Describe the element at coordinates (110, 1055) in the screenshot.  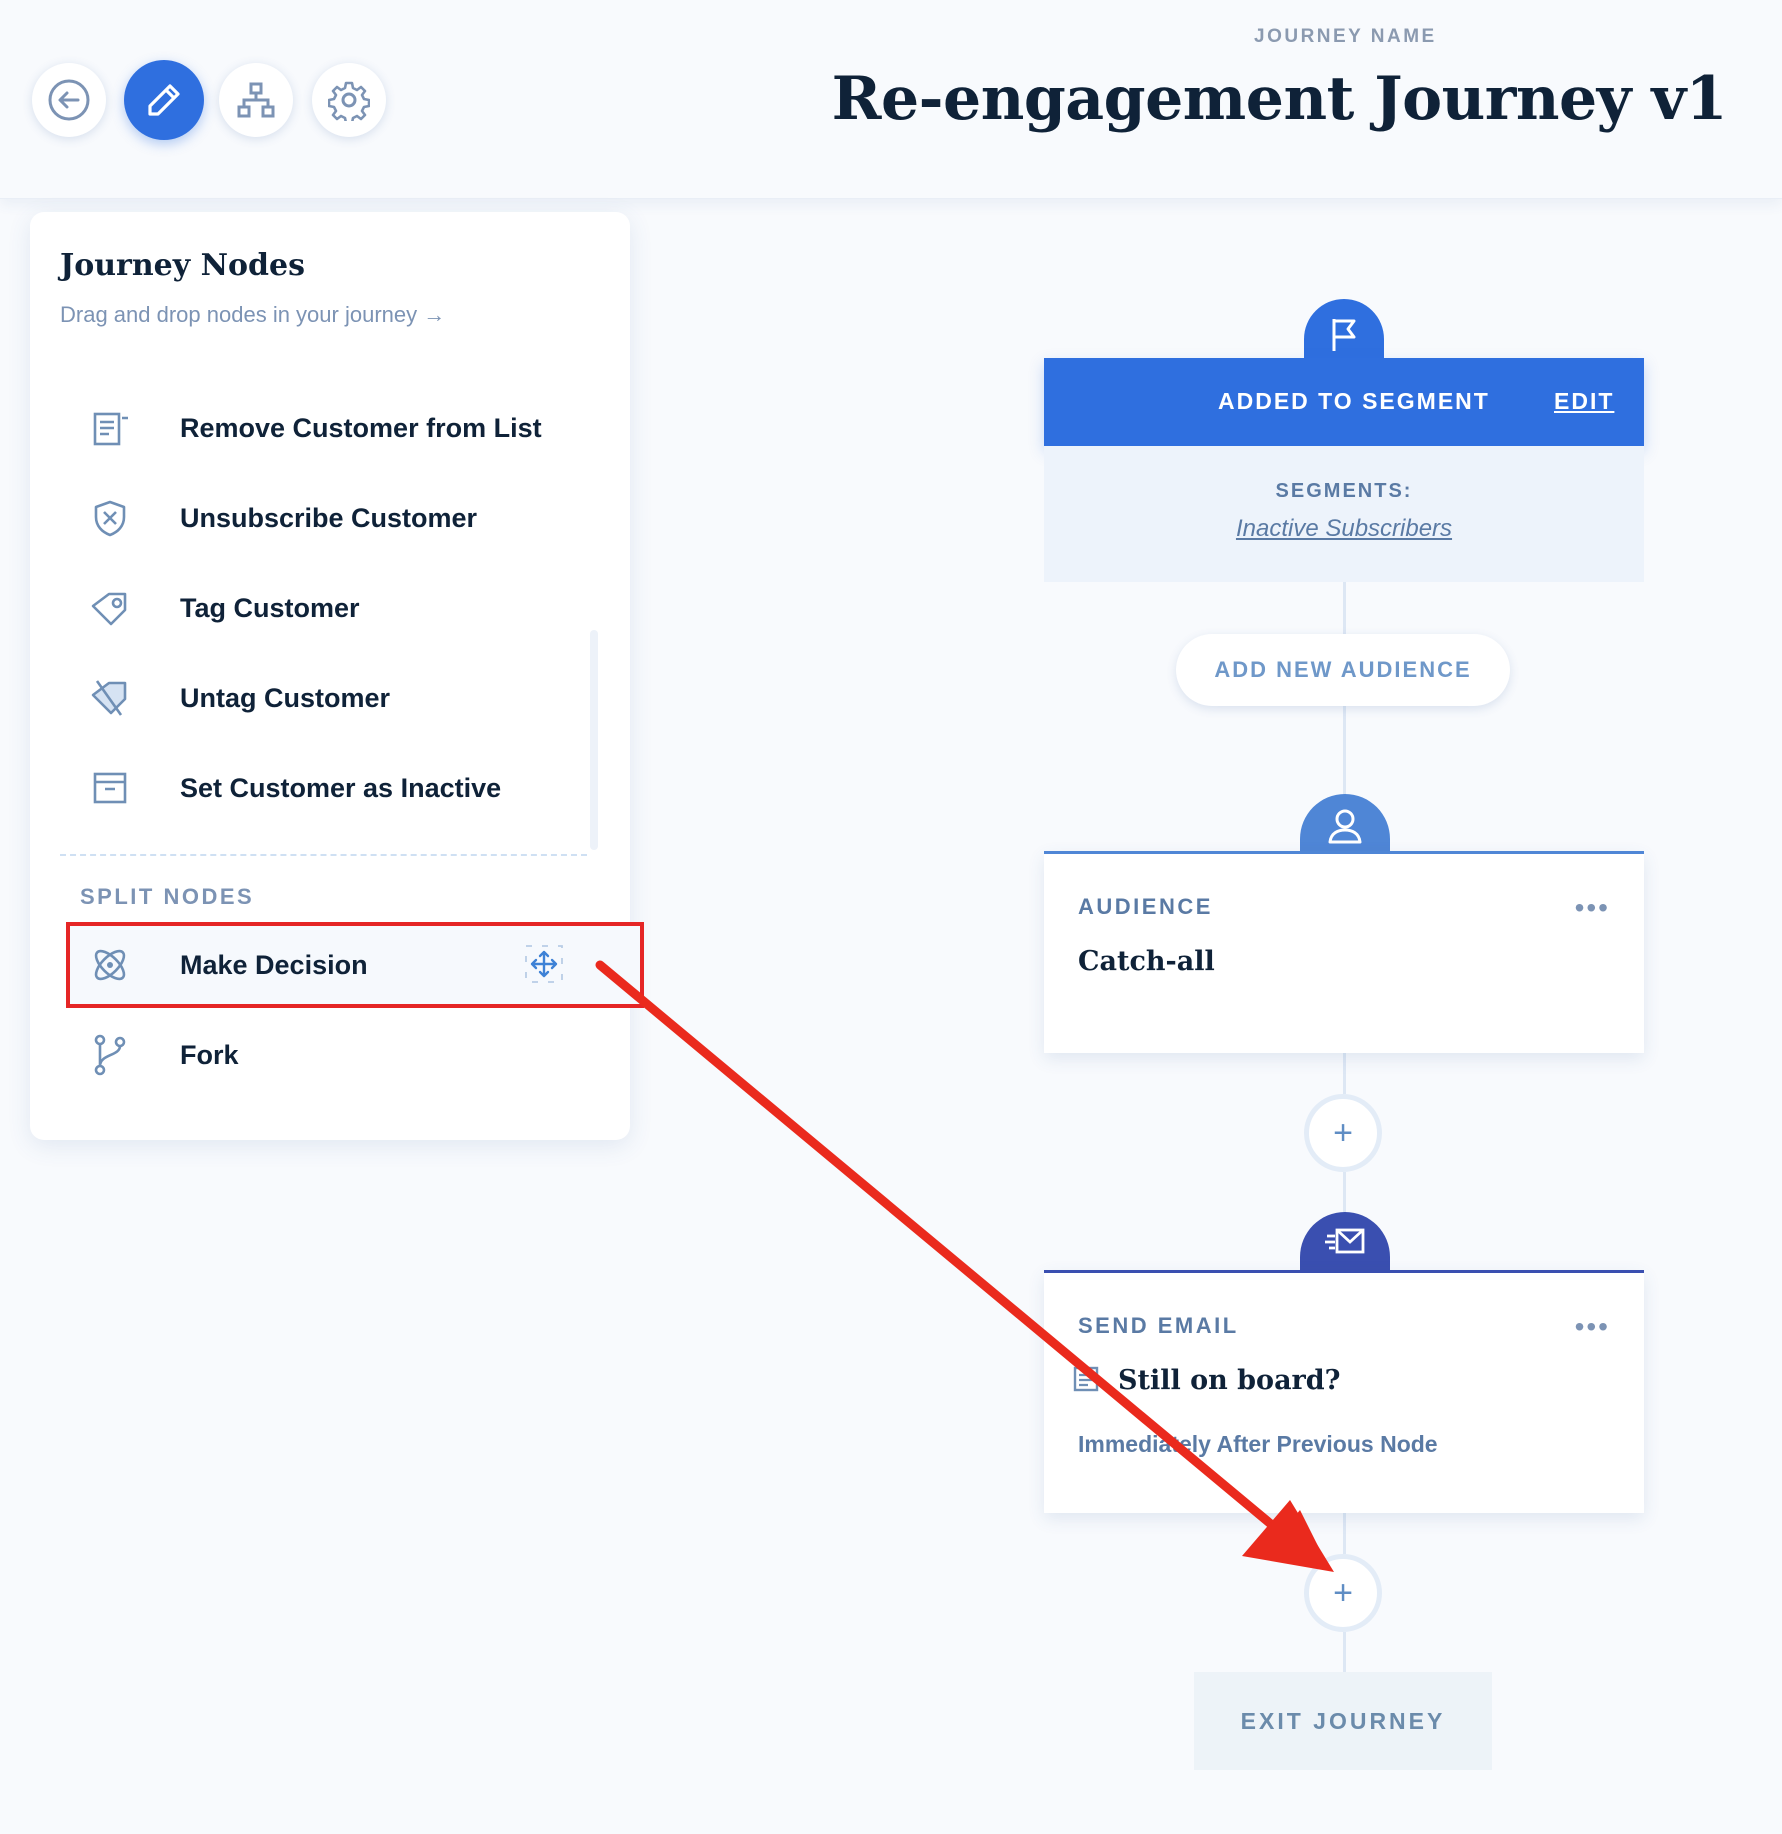
I see `branch-icon` at that location.